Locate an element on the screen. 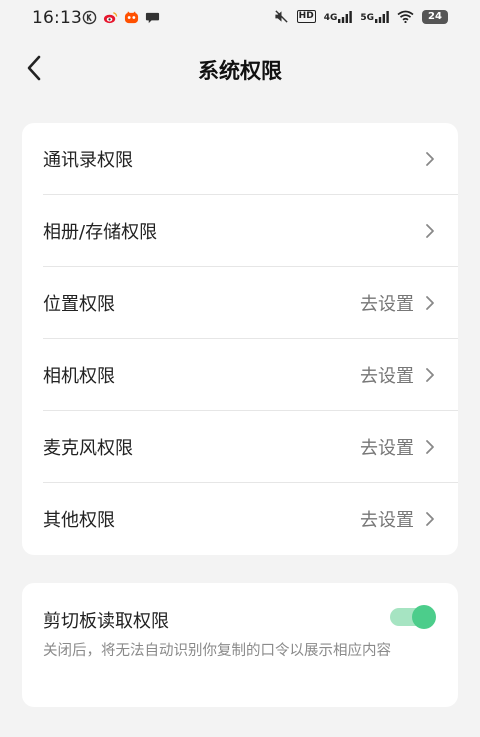  system-status-icons: HD 4G 5G 24 is located at coordinates (361, 16).